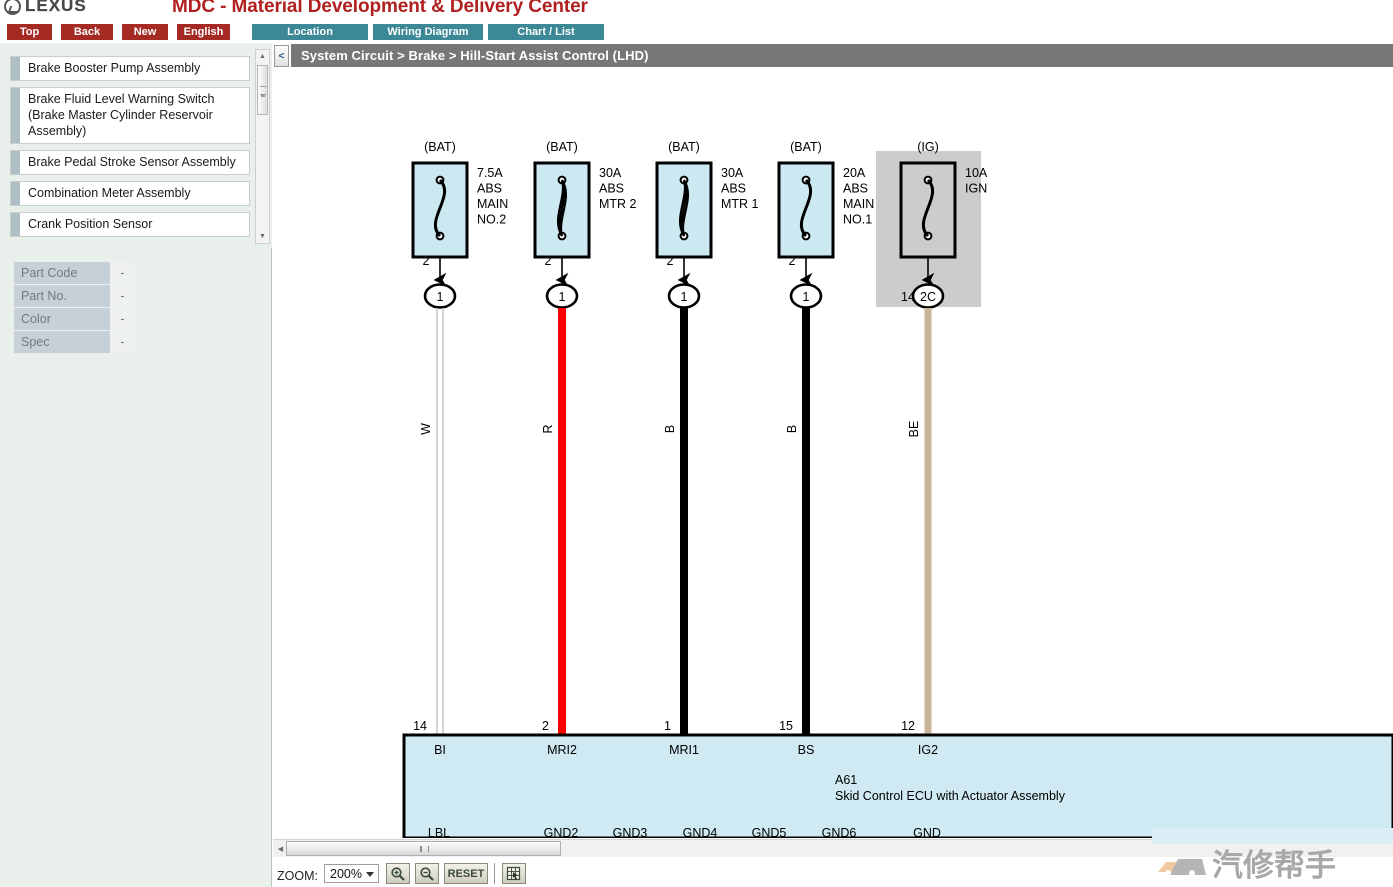 The width and height of the screenshot is (1393, 887). I want to click on fuse-rating-label: MTR 2, so click(618, 204).